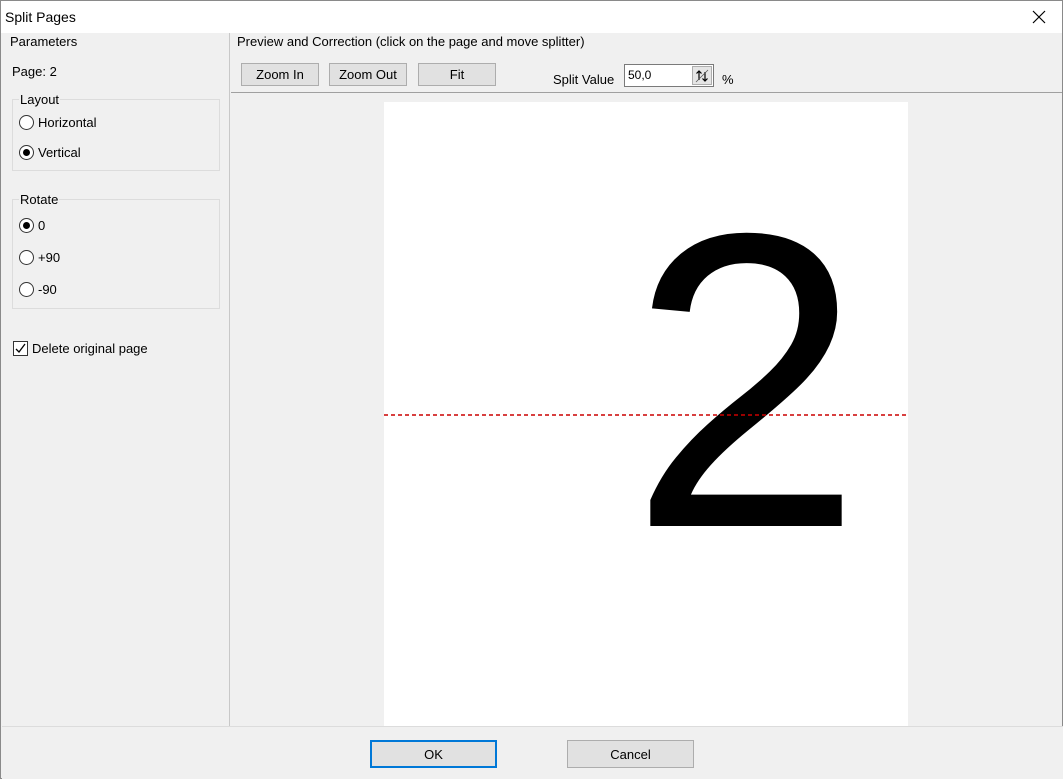 Image resolution: width=1063 pixels, height=779 pixels. What do you see at coordinates (26, 225) in the screenshot?
I see `rotate-0-radio` at bounding box center [26, 225].